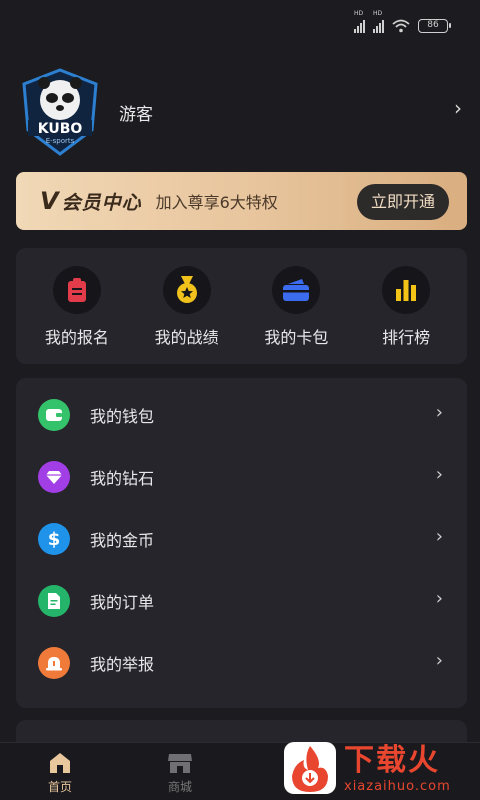  What do you see at coordinates (241, 539) in the screenshot?
I see `menu-item-coins: $ 我的金币 ›` at bounding box center [241, 539].